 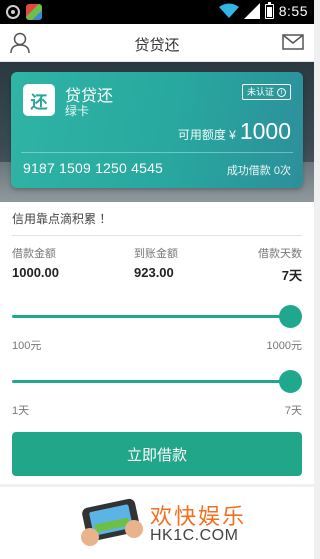 What do you see at coordinates (280, 264) in the screenshot?
I see `loan-days: 借款天数 7天` at bounding box center [280, 264].